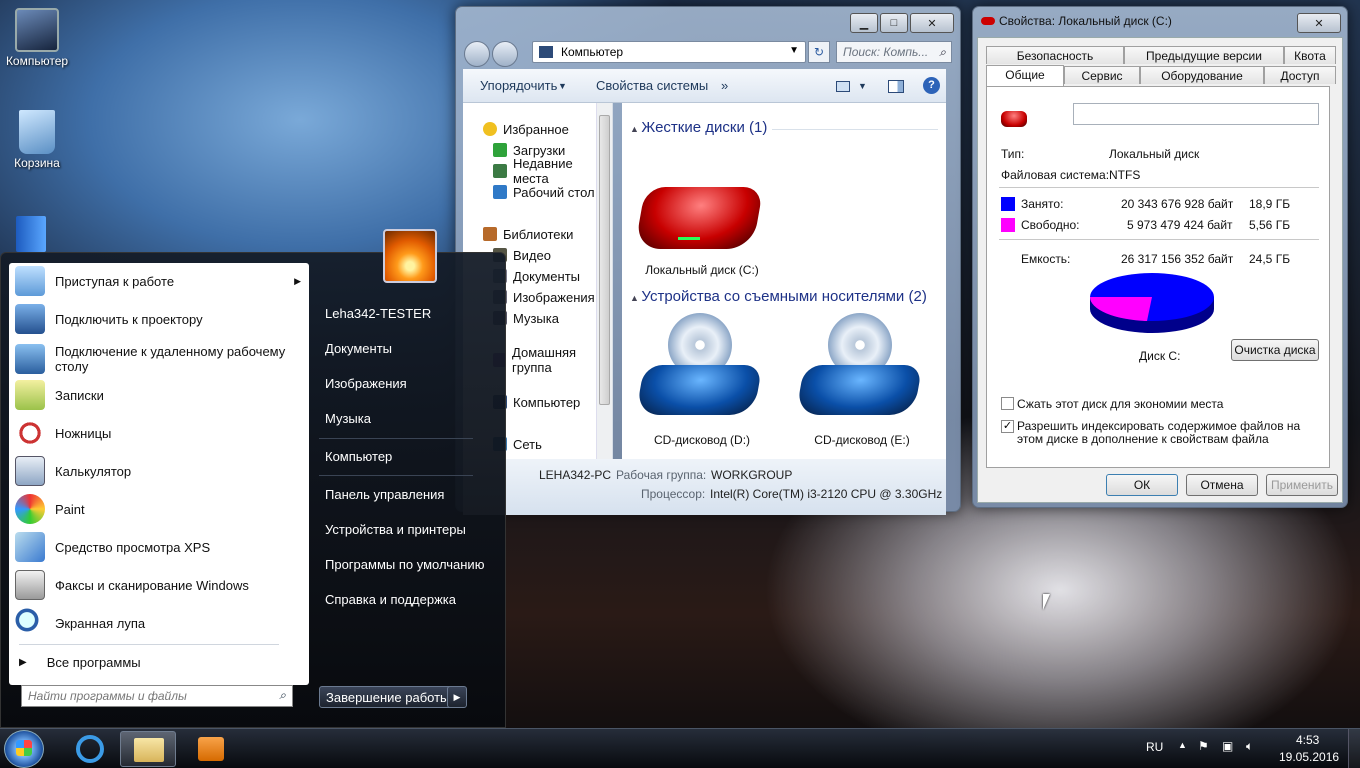 The image size is (1360, 768). What do you see at coordinates (358, 456) in the screenshot?
I see `right-link-computer: Компьютер` at bounding box center [358, 456].